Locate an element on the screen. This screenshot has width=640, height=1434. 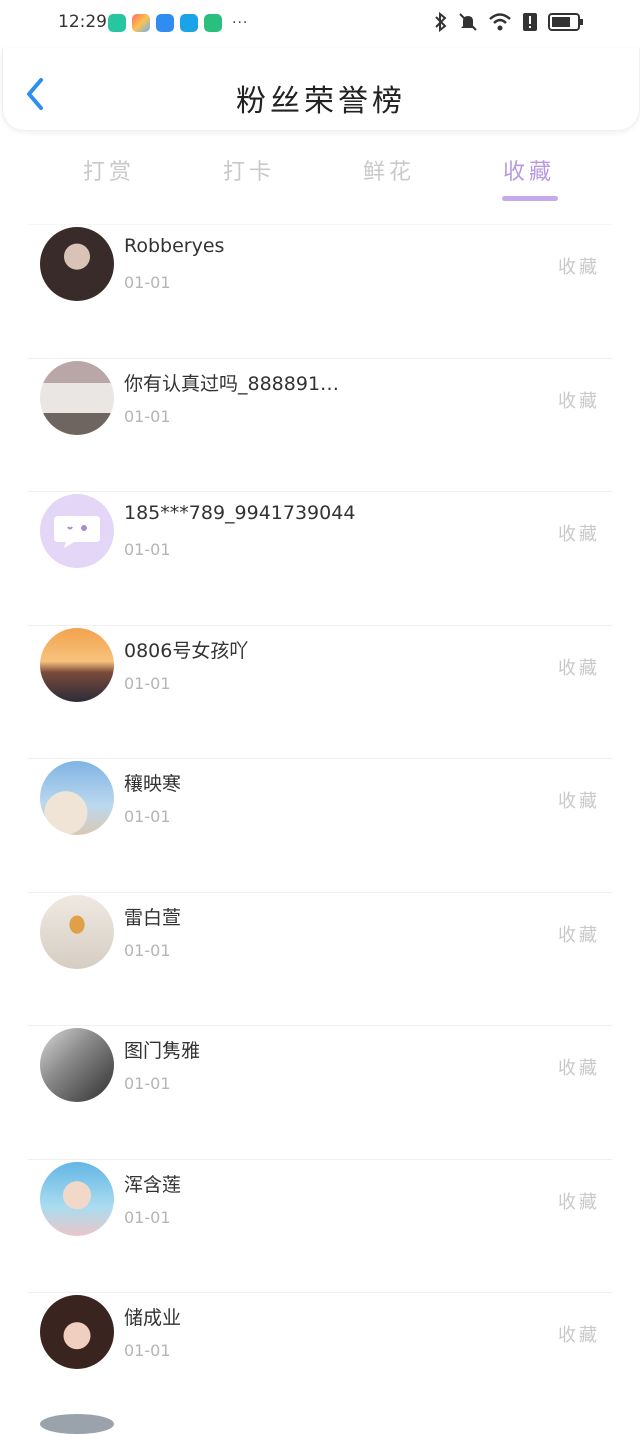
wifi-icon is located at coordinates (500, 22).